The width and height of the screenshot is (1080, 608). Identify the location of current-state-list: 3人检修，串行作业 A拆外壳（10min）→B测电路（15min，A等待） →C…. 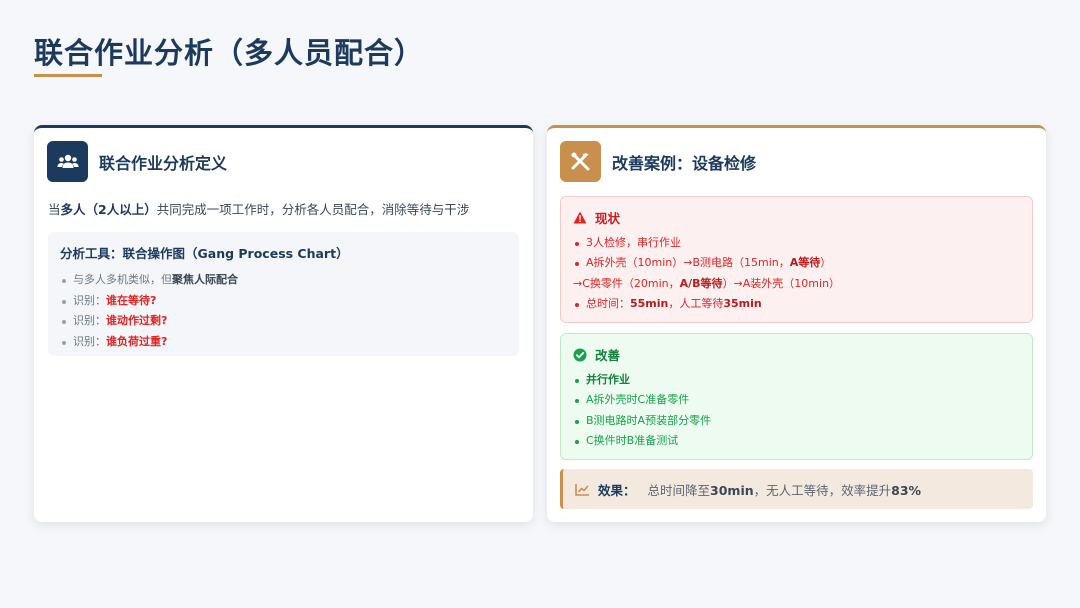
(796, 273).